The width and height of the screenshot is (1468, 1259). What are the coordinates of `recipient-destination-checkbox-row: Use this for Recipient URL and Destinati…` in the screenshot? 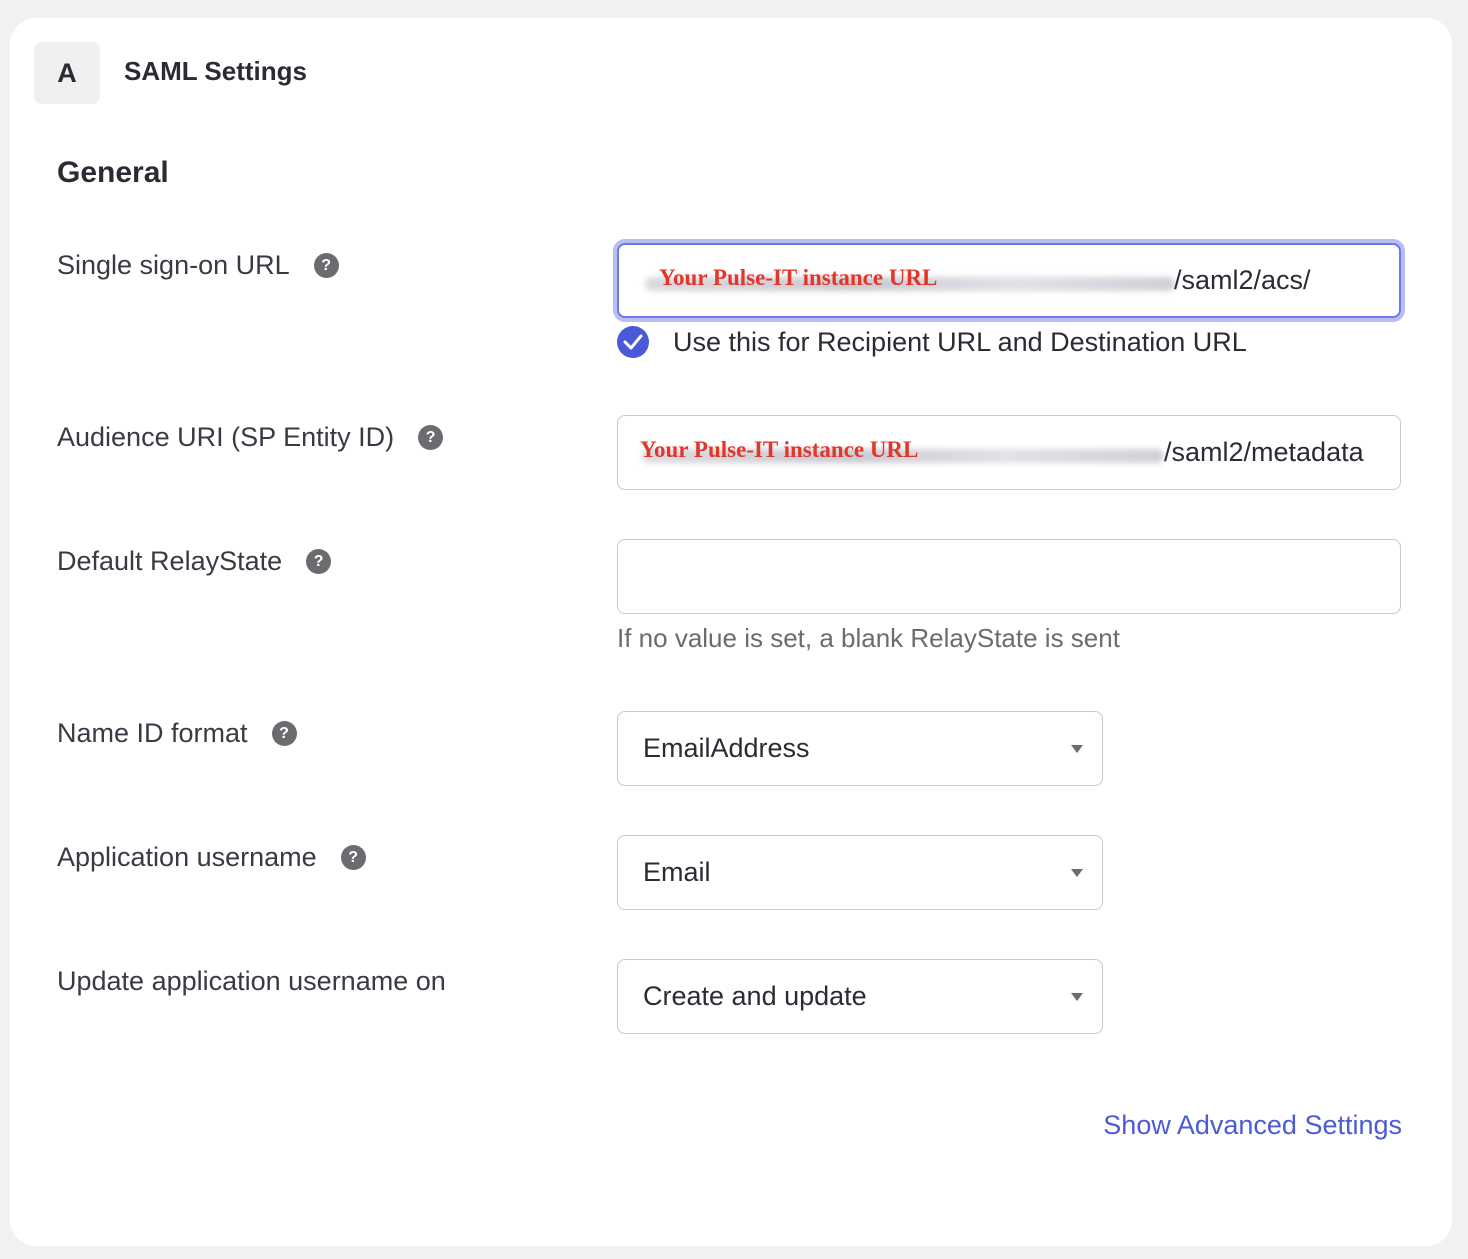 It's located at (932, 342).